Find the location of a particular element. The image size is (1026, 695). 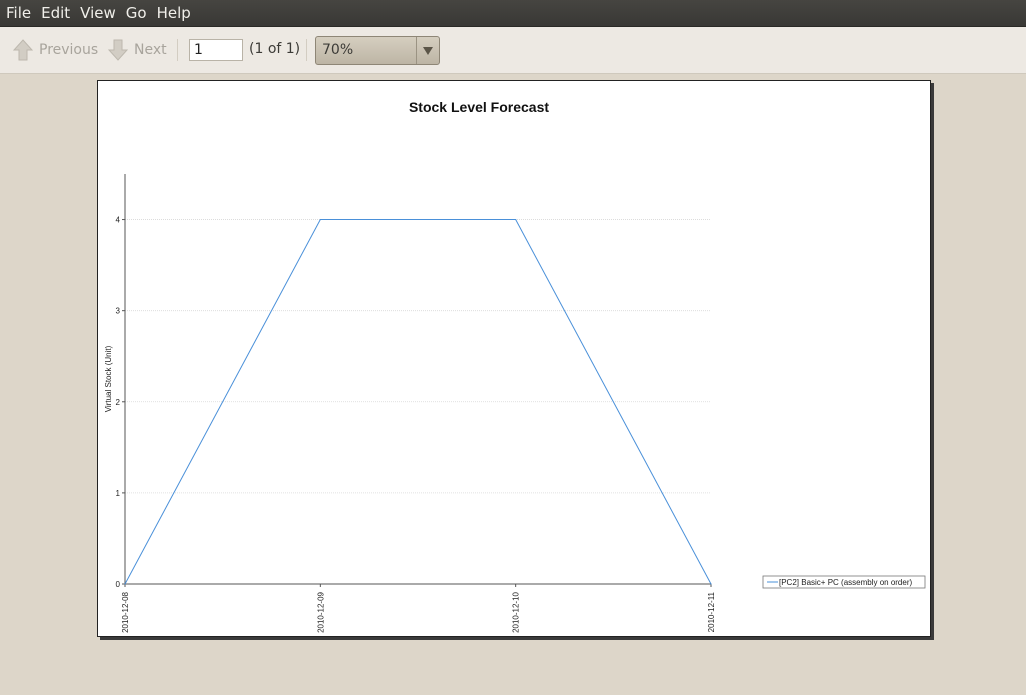

x-tick-label: 2010-12-11 is located at coordinates (711, 611).